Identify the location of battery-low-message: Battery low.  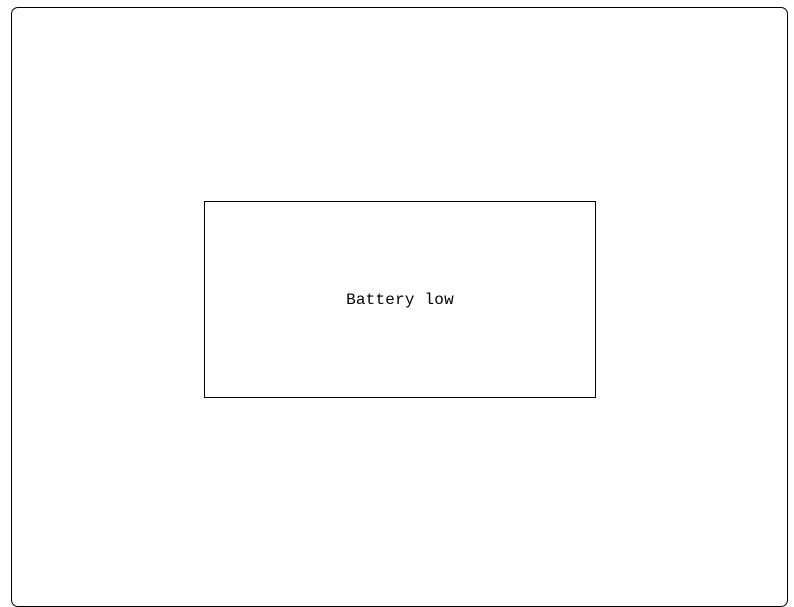
(400, 299).